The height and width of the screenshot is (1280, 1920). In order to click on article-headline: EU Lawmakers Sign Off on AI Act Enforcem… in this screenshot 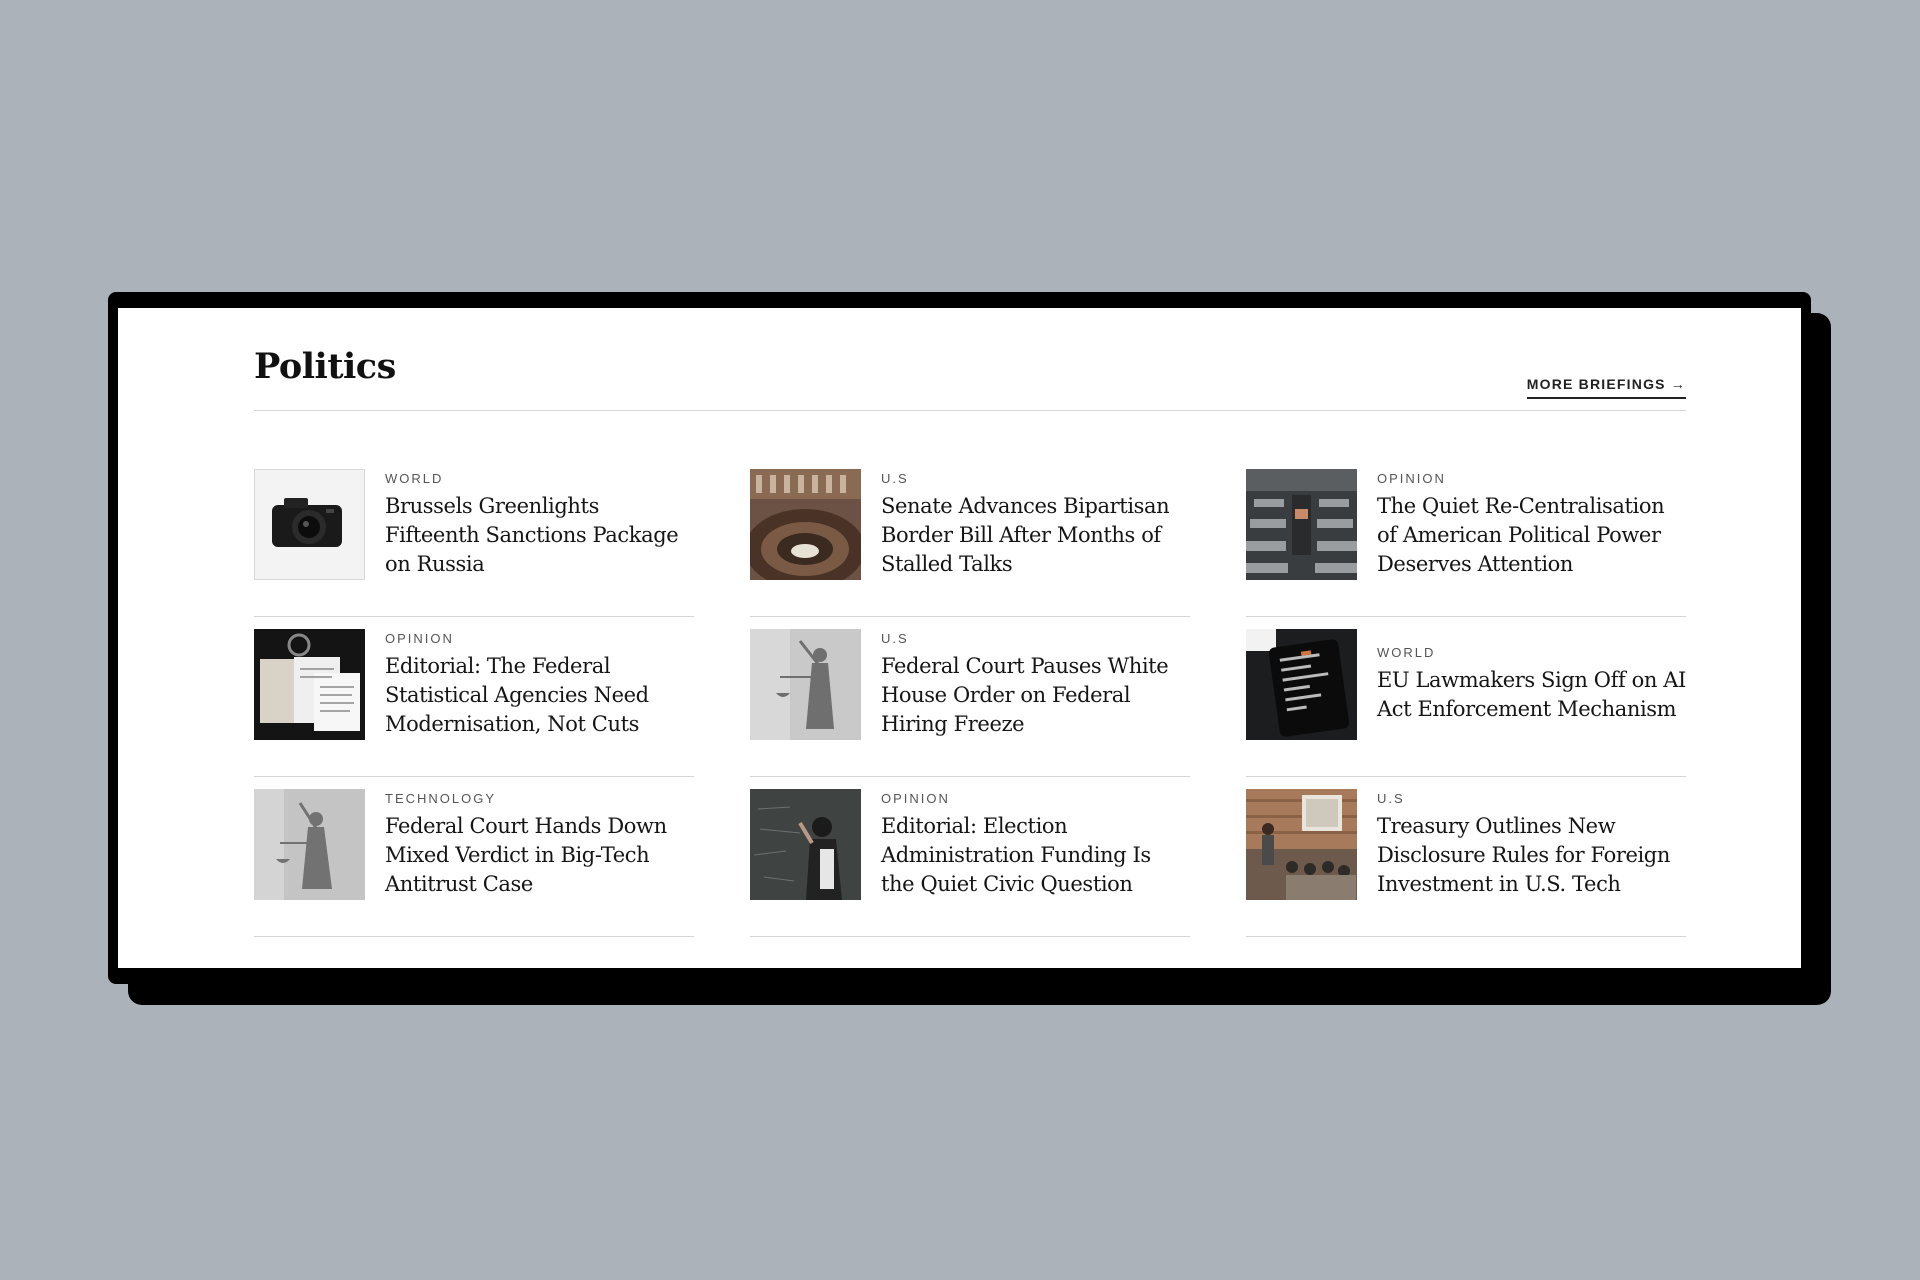, I will do `click(1531, 695)`.